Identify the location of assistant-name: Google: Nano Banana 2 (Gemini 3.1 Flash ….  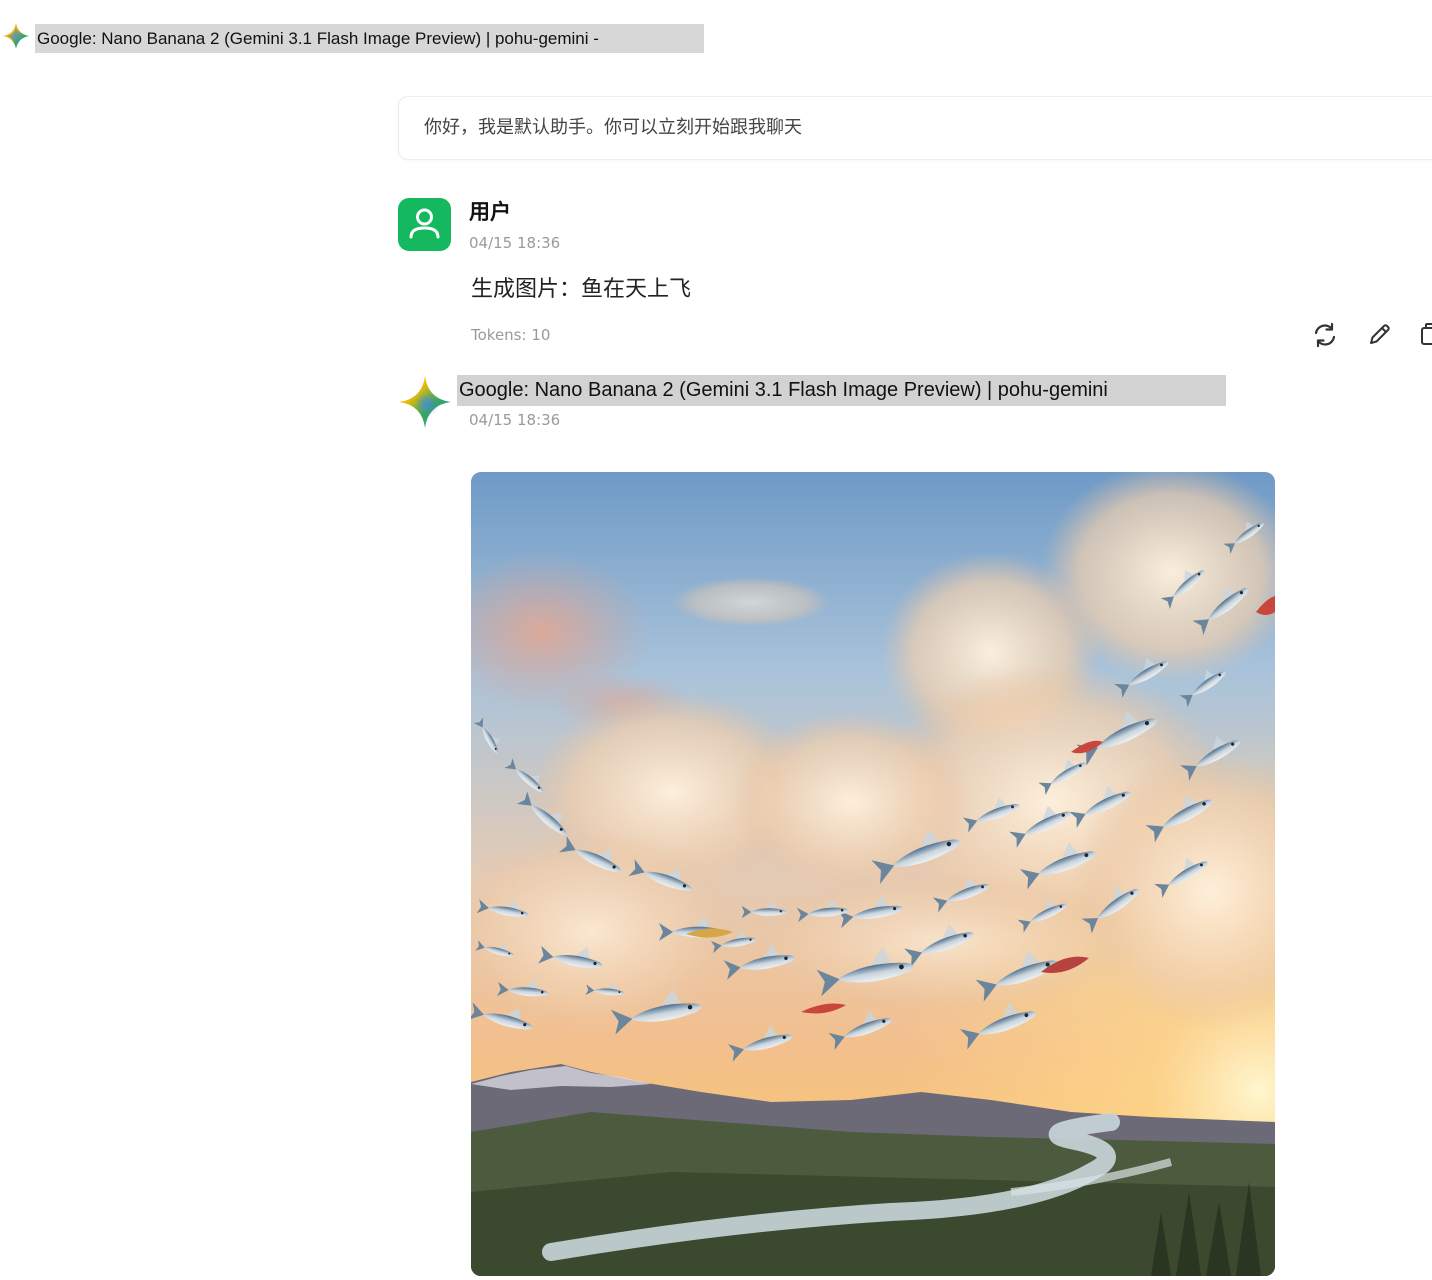
(841, 390).